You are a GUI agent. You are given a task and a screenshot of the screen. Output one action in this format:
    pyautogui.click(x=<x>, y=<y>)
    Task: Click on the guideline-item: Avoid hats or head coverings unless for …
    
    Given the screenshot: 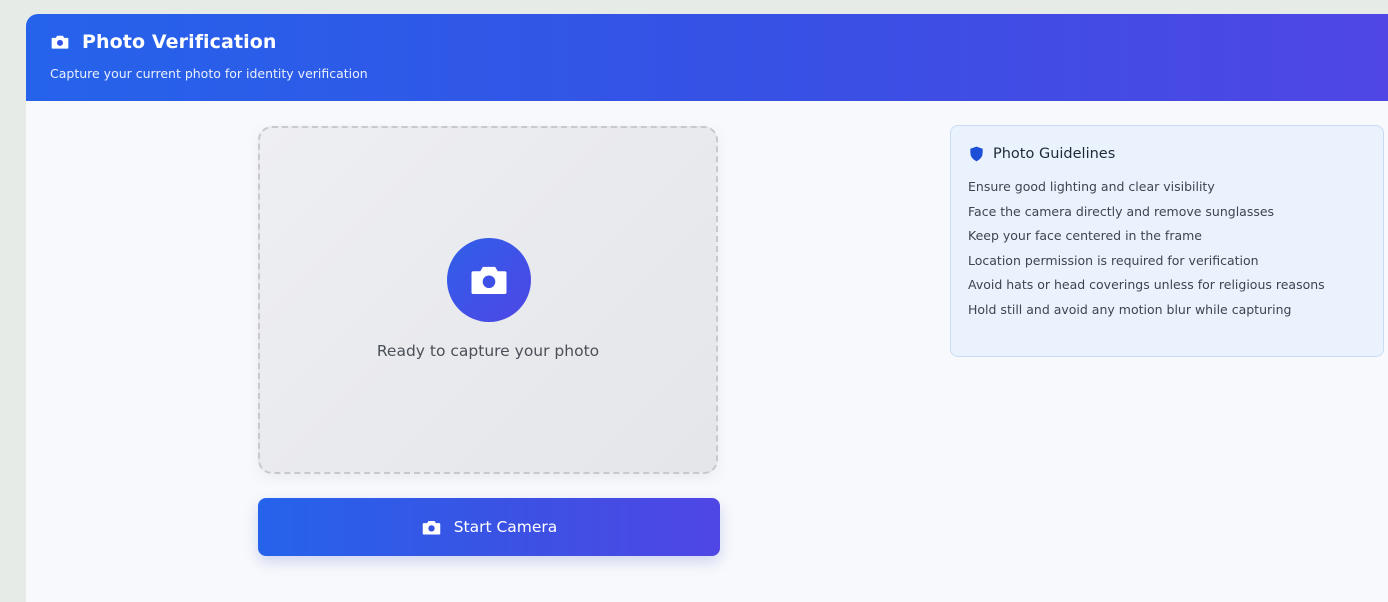 What is the action you would take?
    pyautogui.click(x=1146, y=284)
    